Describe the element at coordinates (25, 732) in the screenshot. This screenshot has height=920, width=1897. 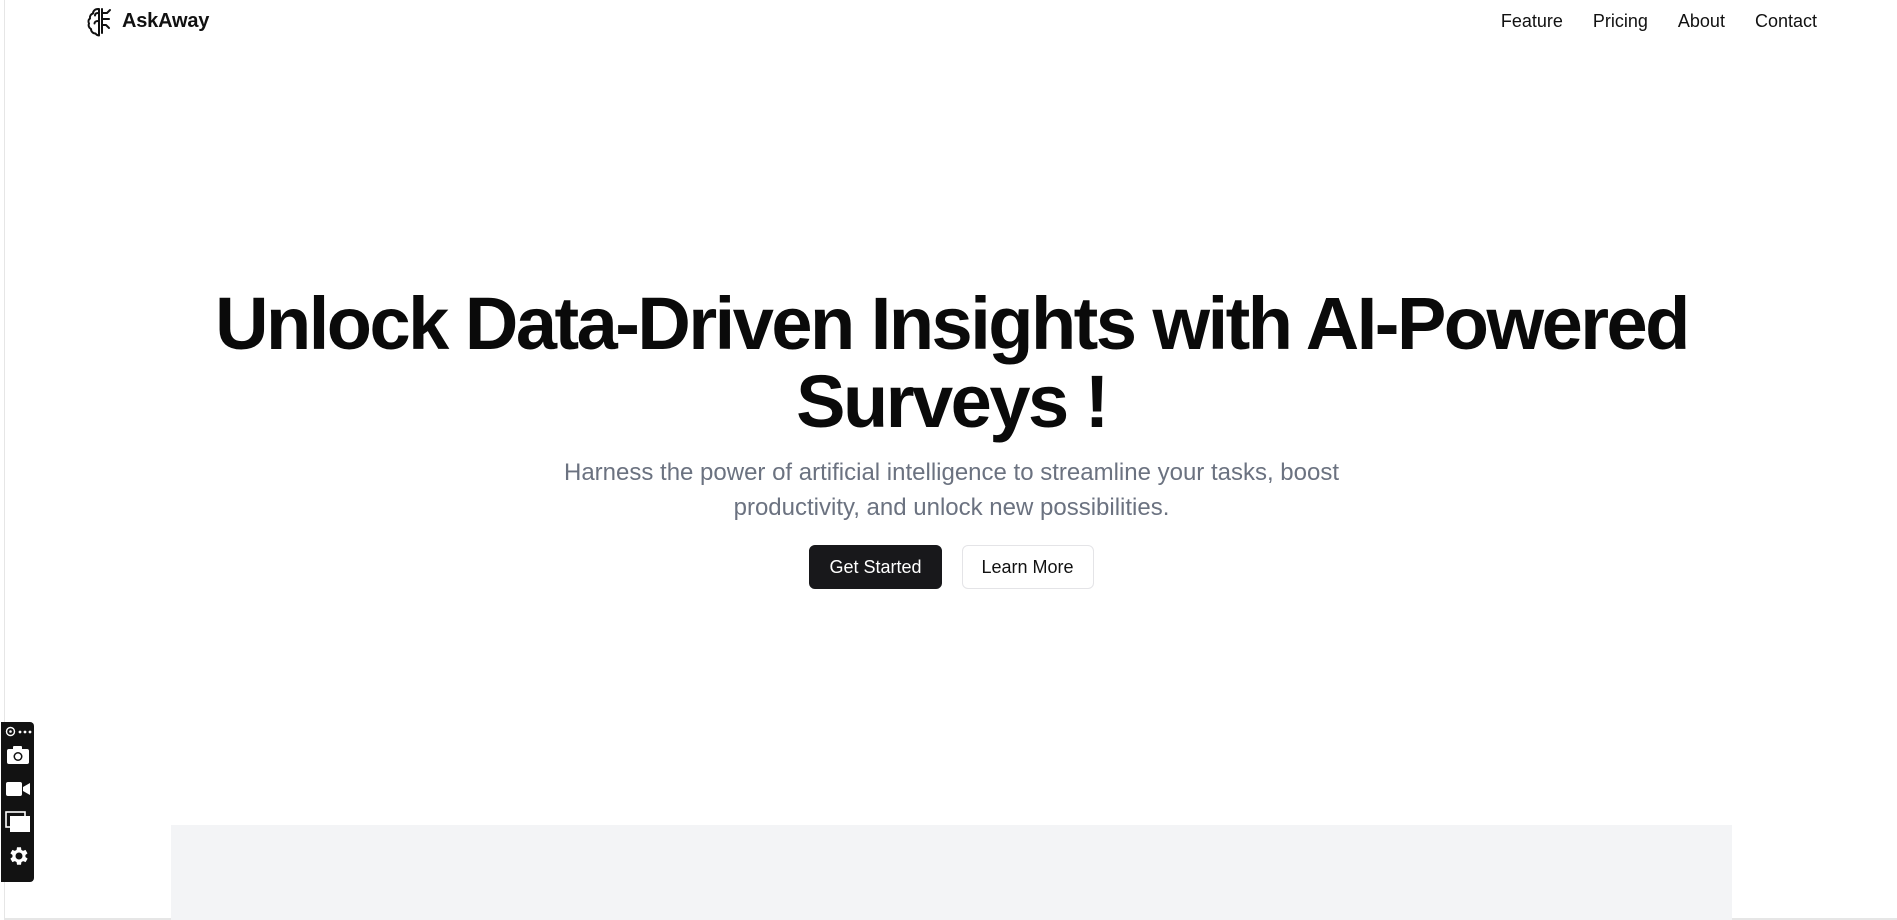
I see `more-options-icon` at that location.